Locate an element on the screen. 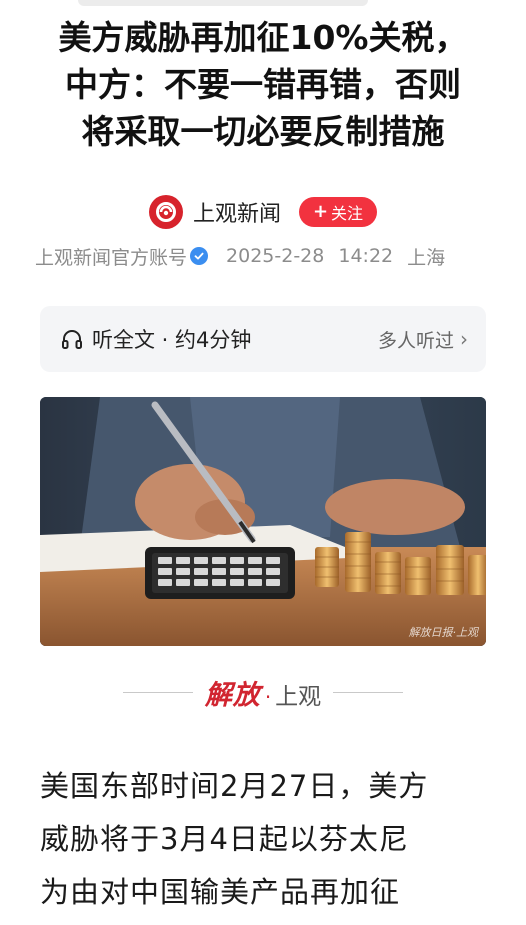 Image resolution: width=526 pixels, height=925 pixels. headphone-icon is located at coordinates (72, 339).